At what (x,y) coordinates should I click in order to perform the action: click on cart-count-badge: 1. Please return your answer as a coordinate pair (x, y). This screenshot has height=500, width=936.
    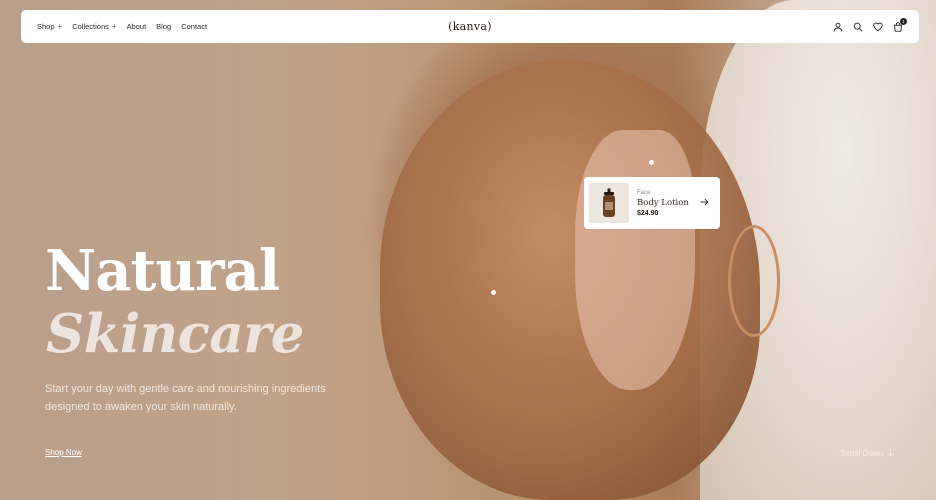
    Looking at the image, I should click on (903, 21).